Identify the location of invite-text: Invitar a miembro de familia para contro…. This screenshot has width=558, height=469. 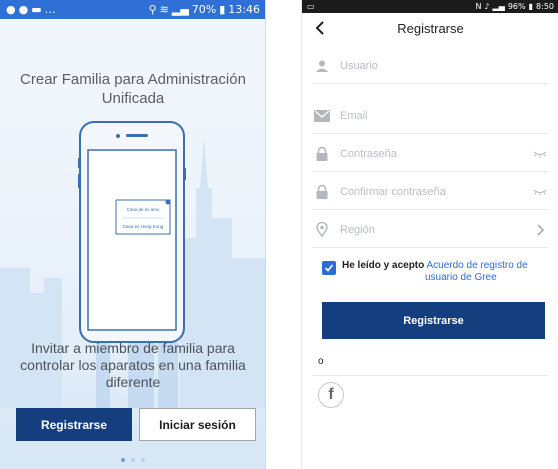
(133, 365).